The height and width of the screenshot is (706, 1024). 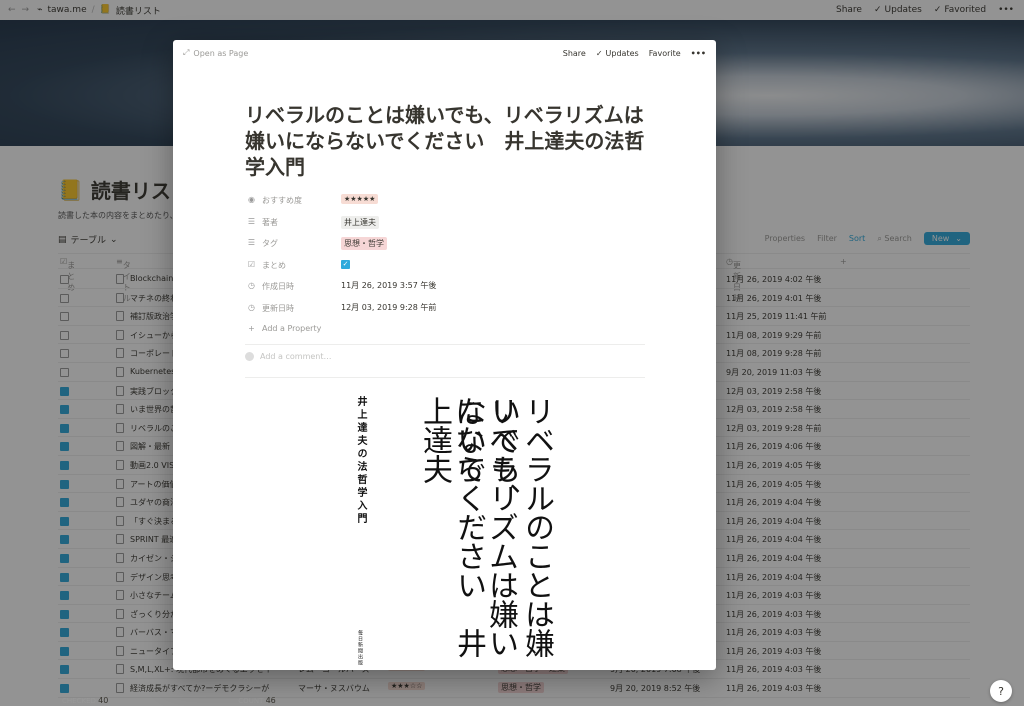 What do you see at coordinates (389, 307) in the screenshot?
I see `updated-value: 12月 03, 2019 9:28 午前` at bounding box center [389, 307].